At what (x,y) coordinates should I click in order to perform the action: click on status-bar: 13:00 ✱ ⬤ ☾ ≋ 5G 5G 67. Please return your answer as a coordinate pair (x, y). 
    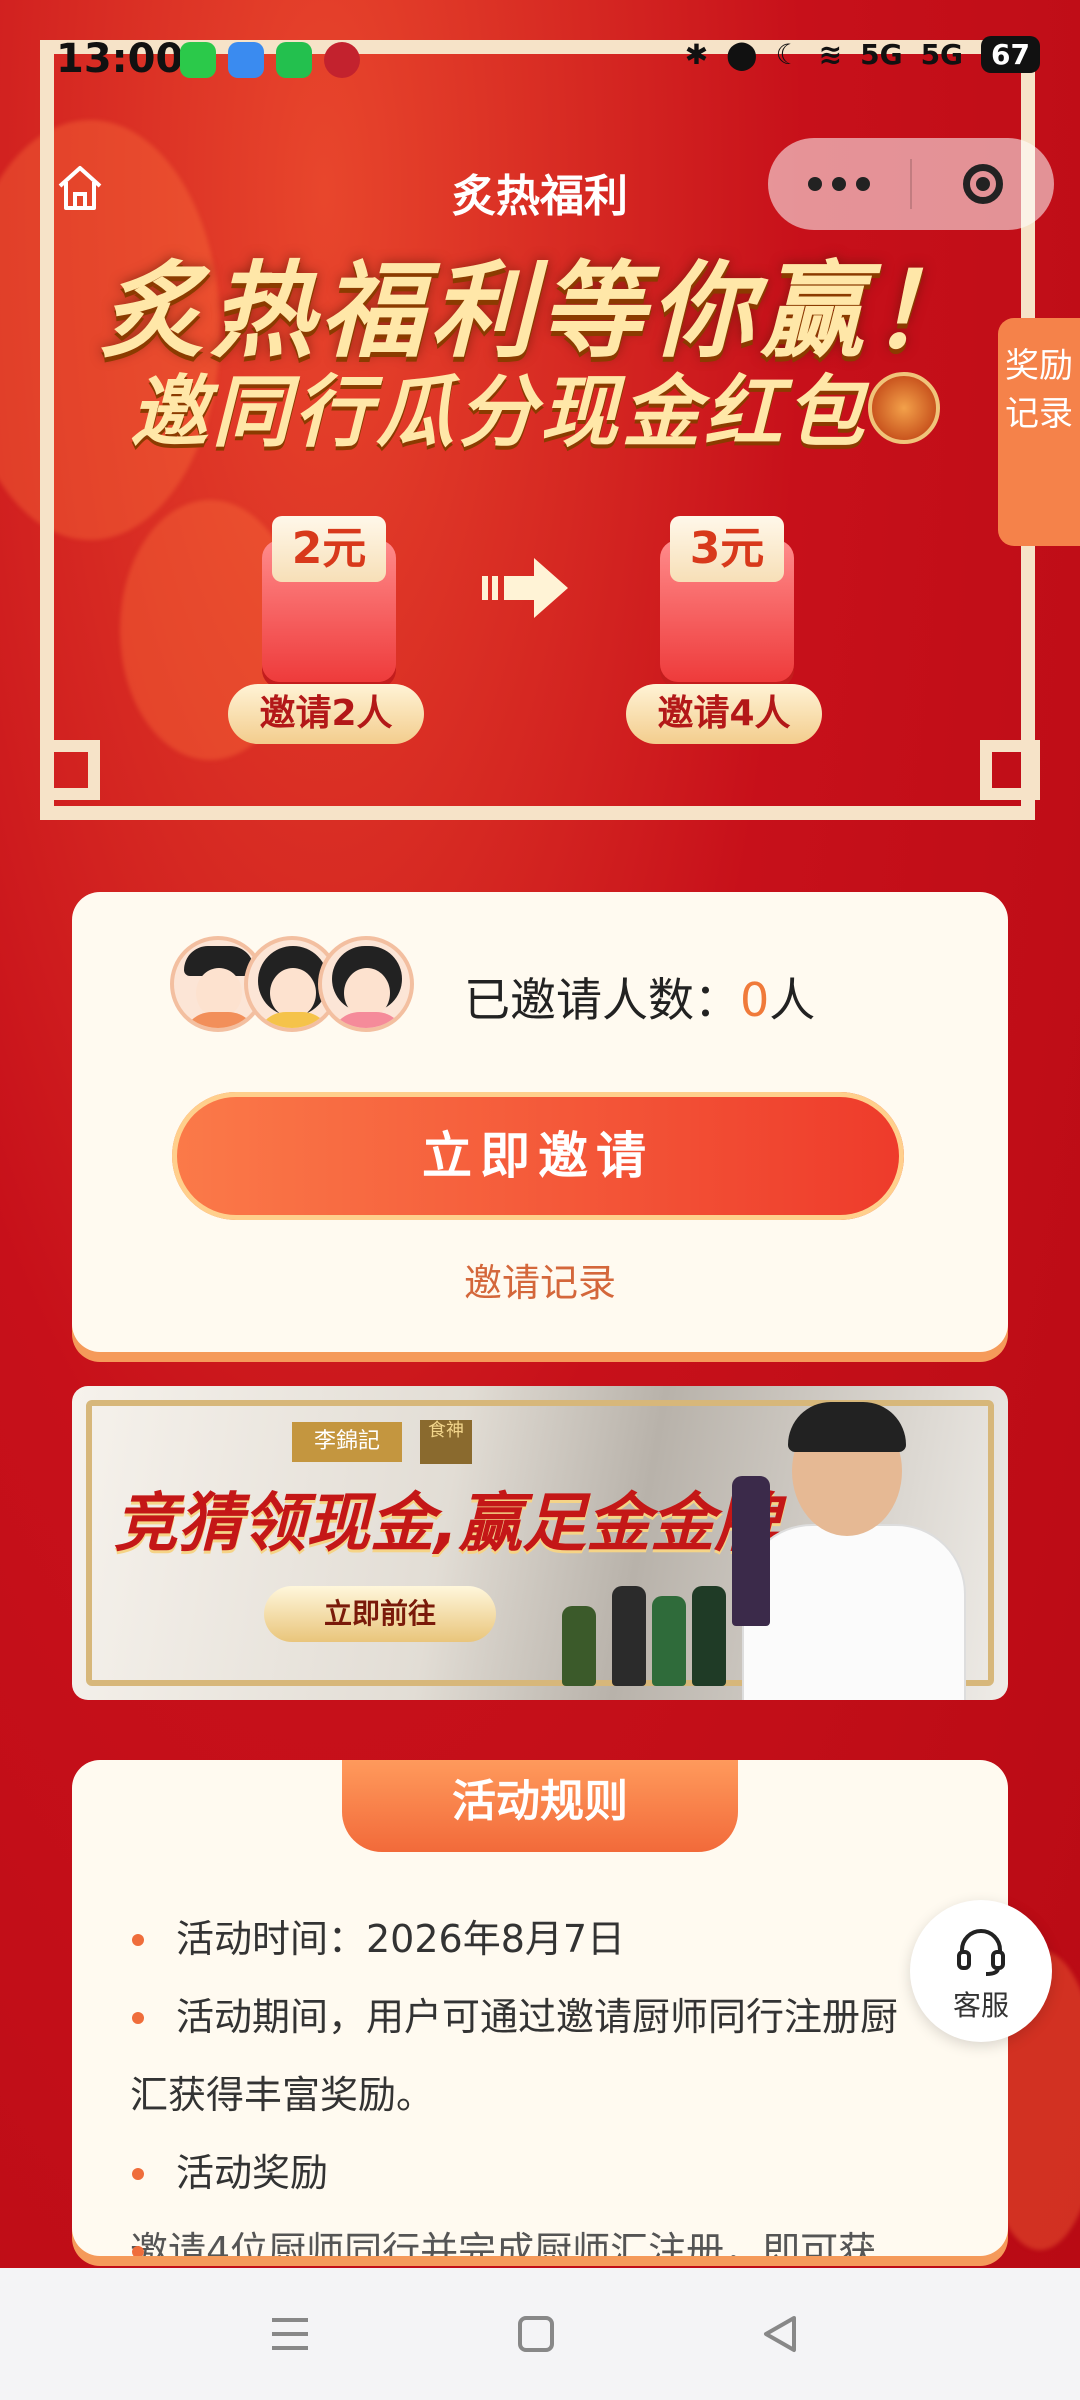
    Looking at the image, I should click on (540, 60).